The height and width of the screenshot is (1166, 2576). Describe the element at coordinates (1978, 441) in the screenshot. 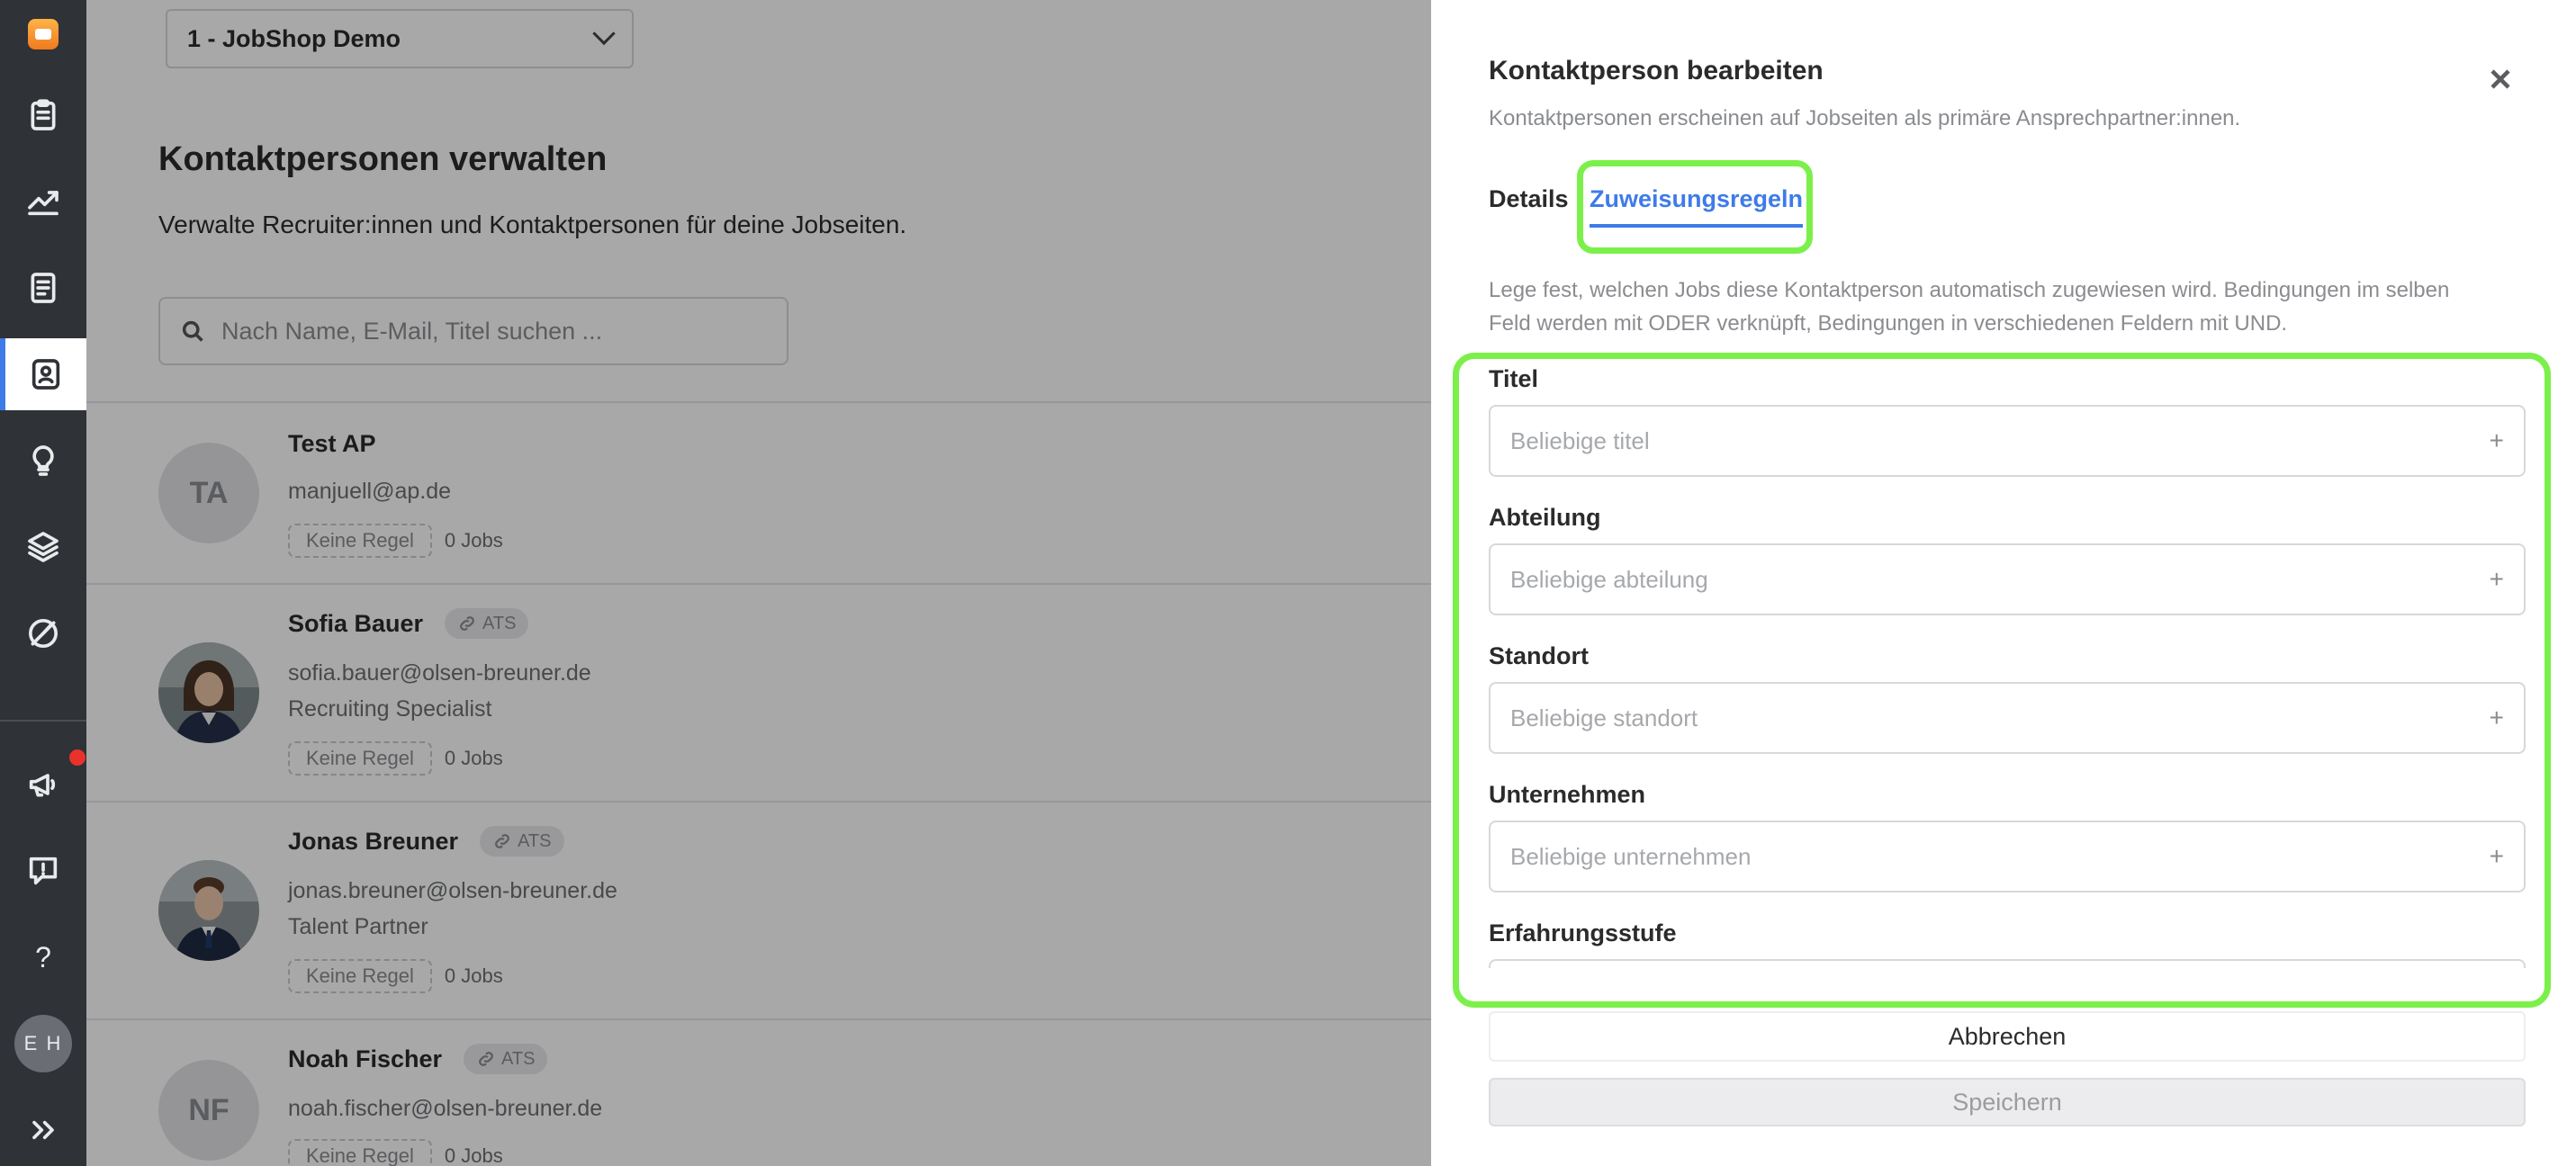

I see `title-rule-input` at that location.